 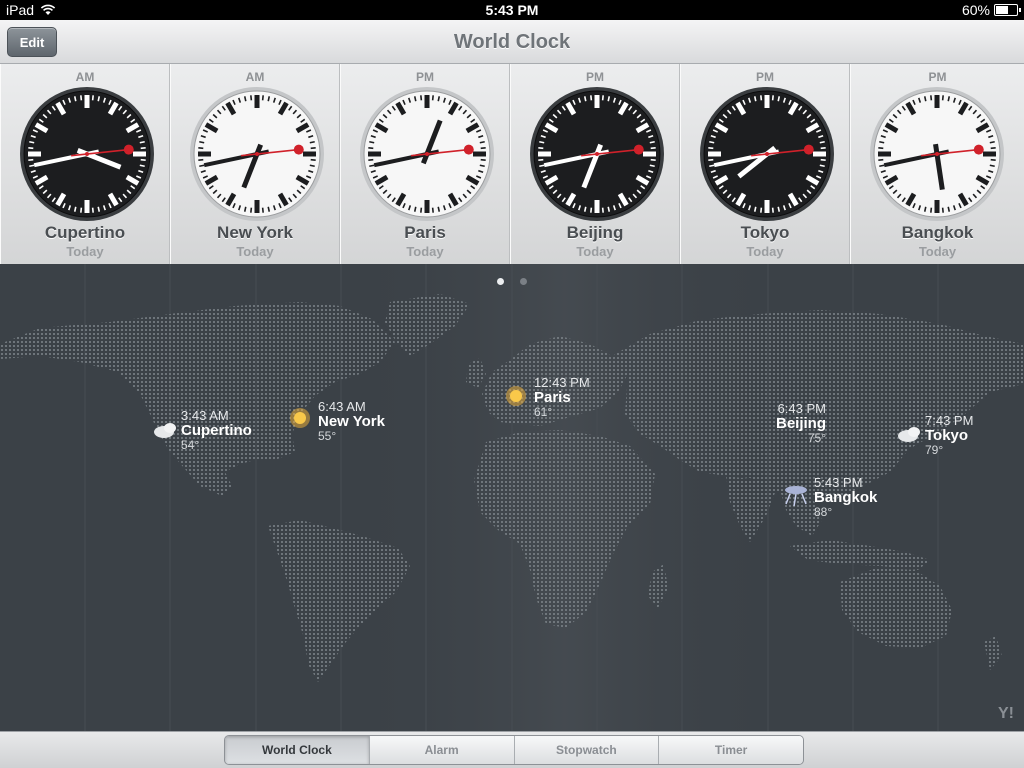 I want to click on nav-bar: Edit World Clock, so click(x=512, y=42).